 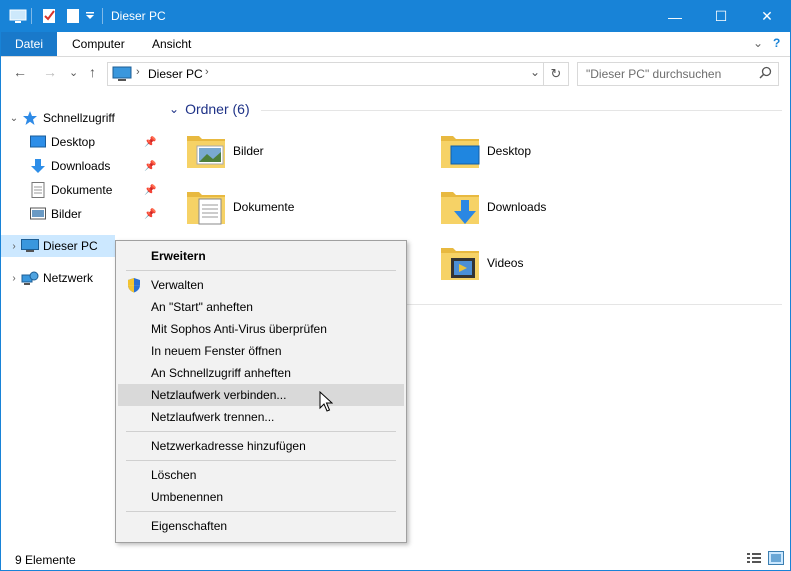 I want to click on menu-item-erweitern: Erweitern, so click(x=261, y=256).